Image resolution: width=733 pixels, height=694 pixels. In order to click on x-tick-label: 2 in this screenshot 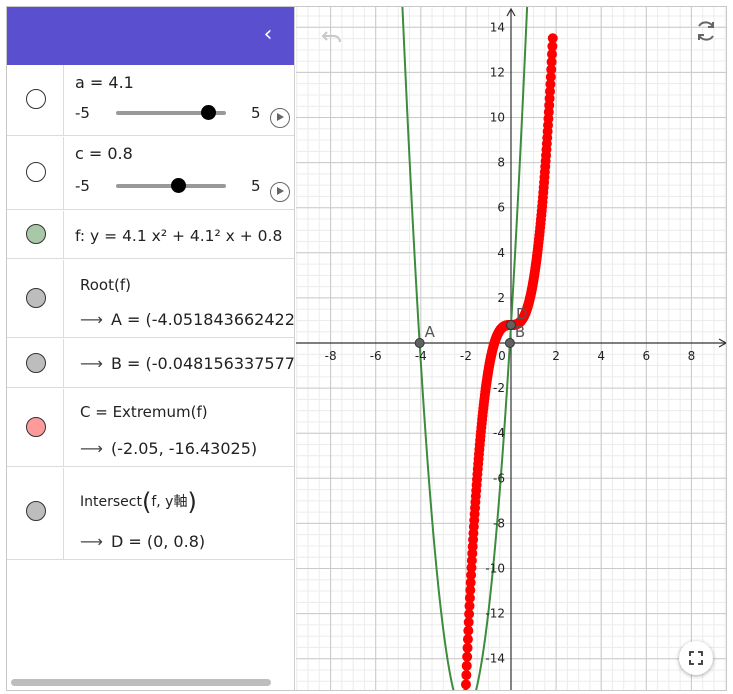, I will do `click(556, 356)`.